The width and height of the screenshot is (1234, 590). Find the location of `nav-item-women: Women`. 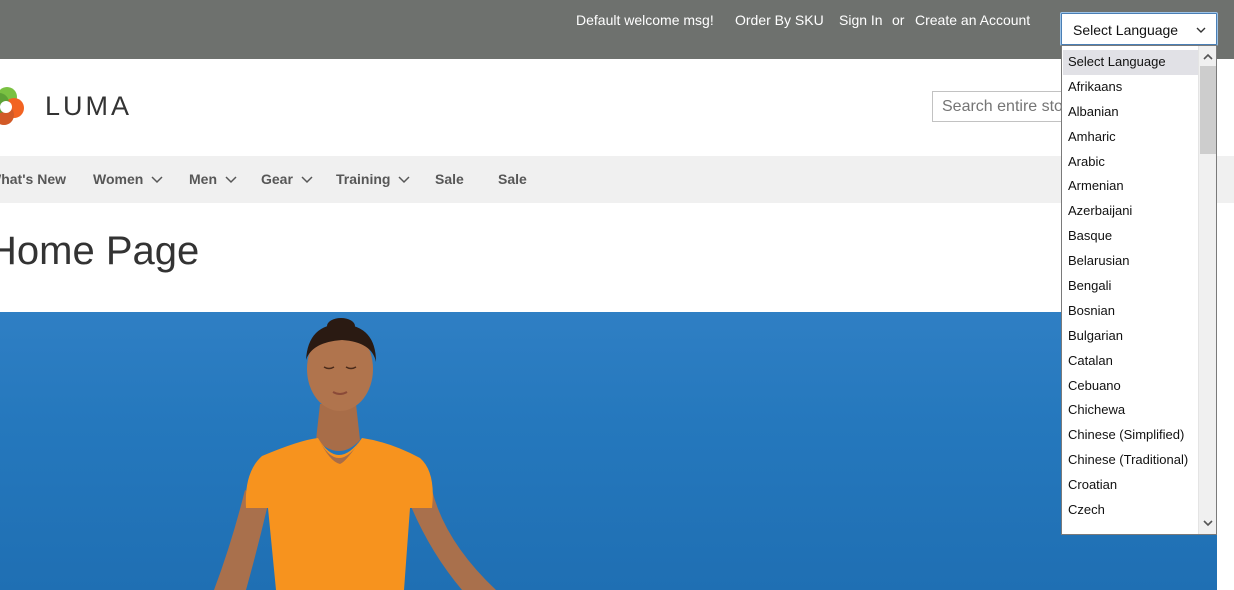

nav-item-women: Women is located at coordinates (128, 179).